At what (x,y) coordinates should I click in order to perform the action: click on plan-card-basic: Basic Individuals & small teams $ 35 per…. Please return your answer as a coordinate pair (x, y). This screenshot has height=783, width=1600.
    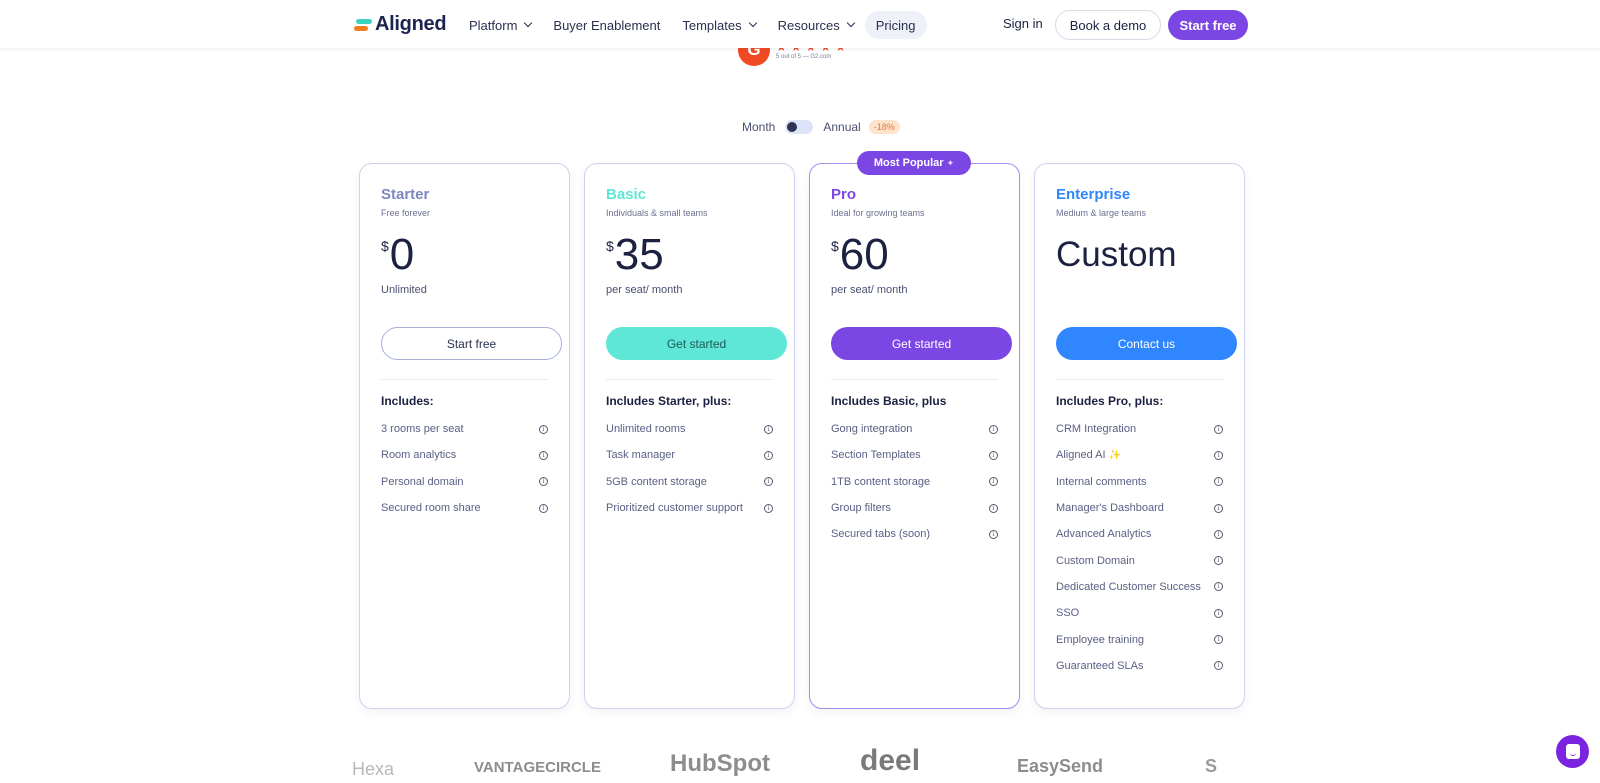
    Looking at the image, I should click on (689, 436).